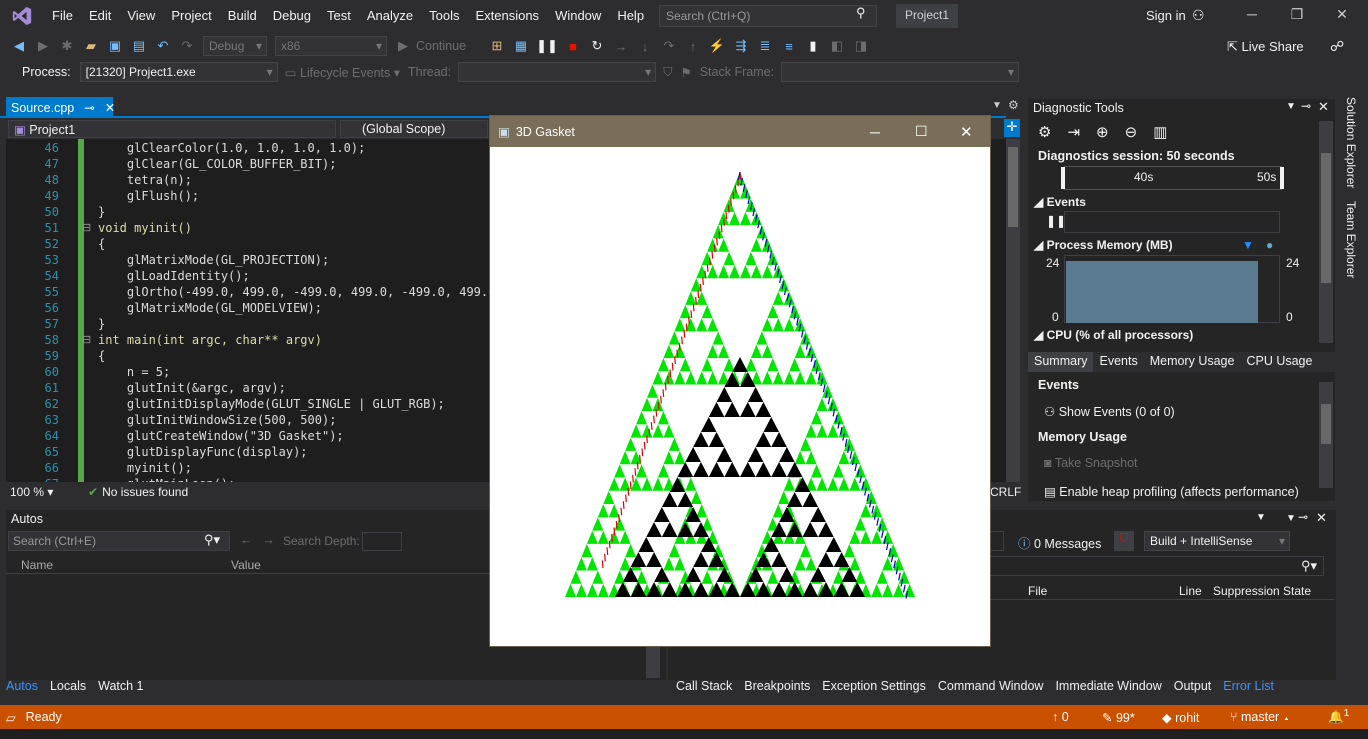  Describe the element at coordinates (1338, 716) in the screenshot. I see `notifications-icon: 🔔1` at that location.